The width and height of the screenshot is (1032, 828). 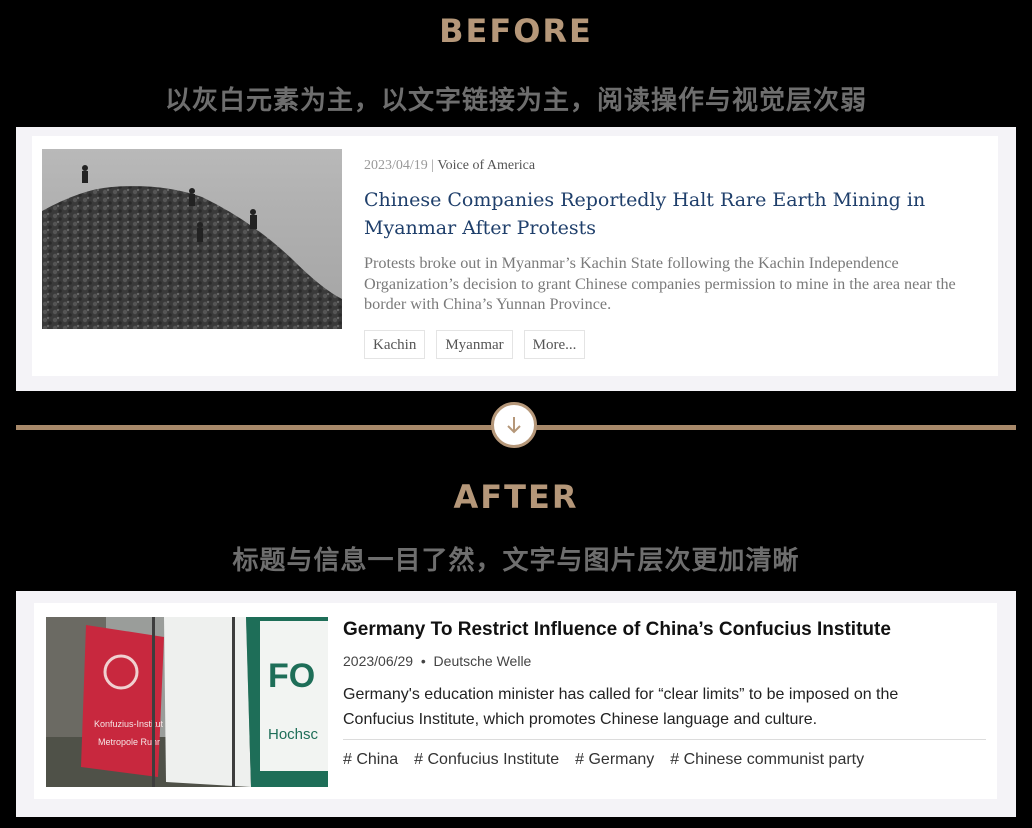 I want to click on article-meta: 2023/06/29 • Deutsche Welle, so click(x=437, y=661).